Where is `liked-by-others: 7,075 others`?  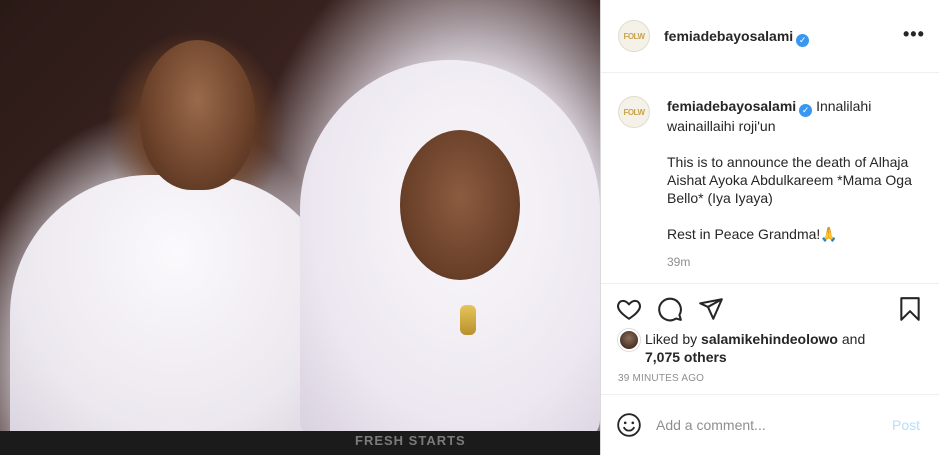
liked-by-others: 7,075 others is located at coordinates (686, 357).